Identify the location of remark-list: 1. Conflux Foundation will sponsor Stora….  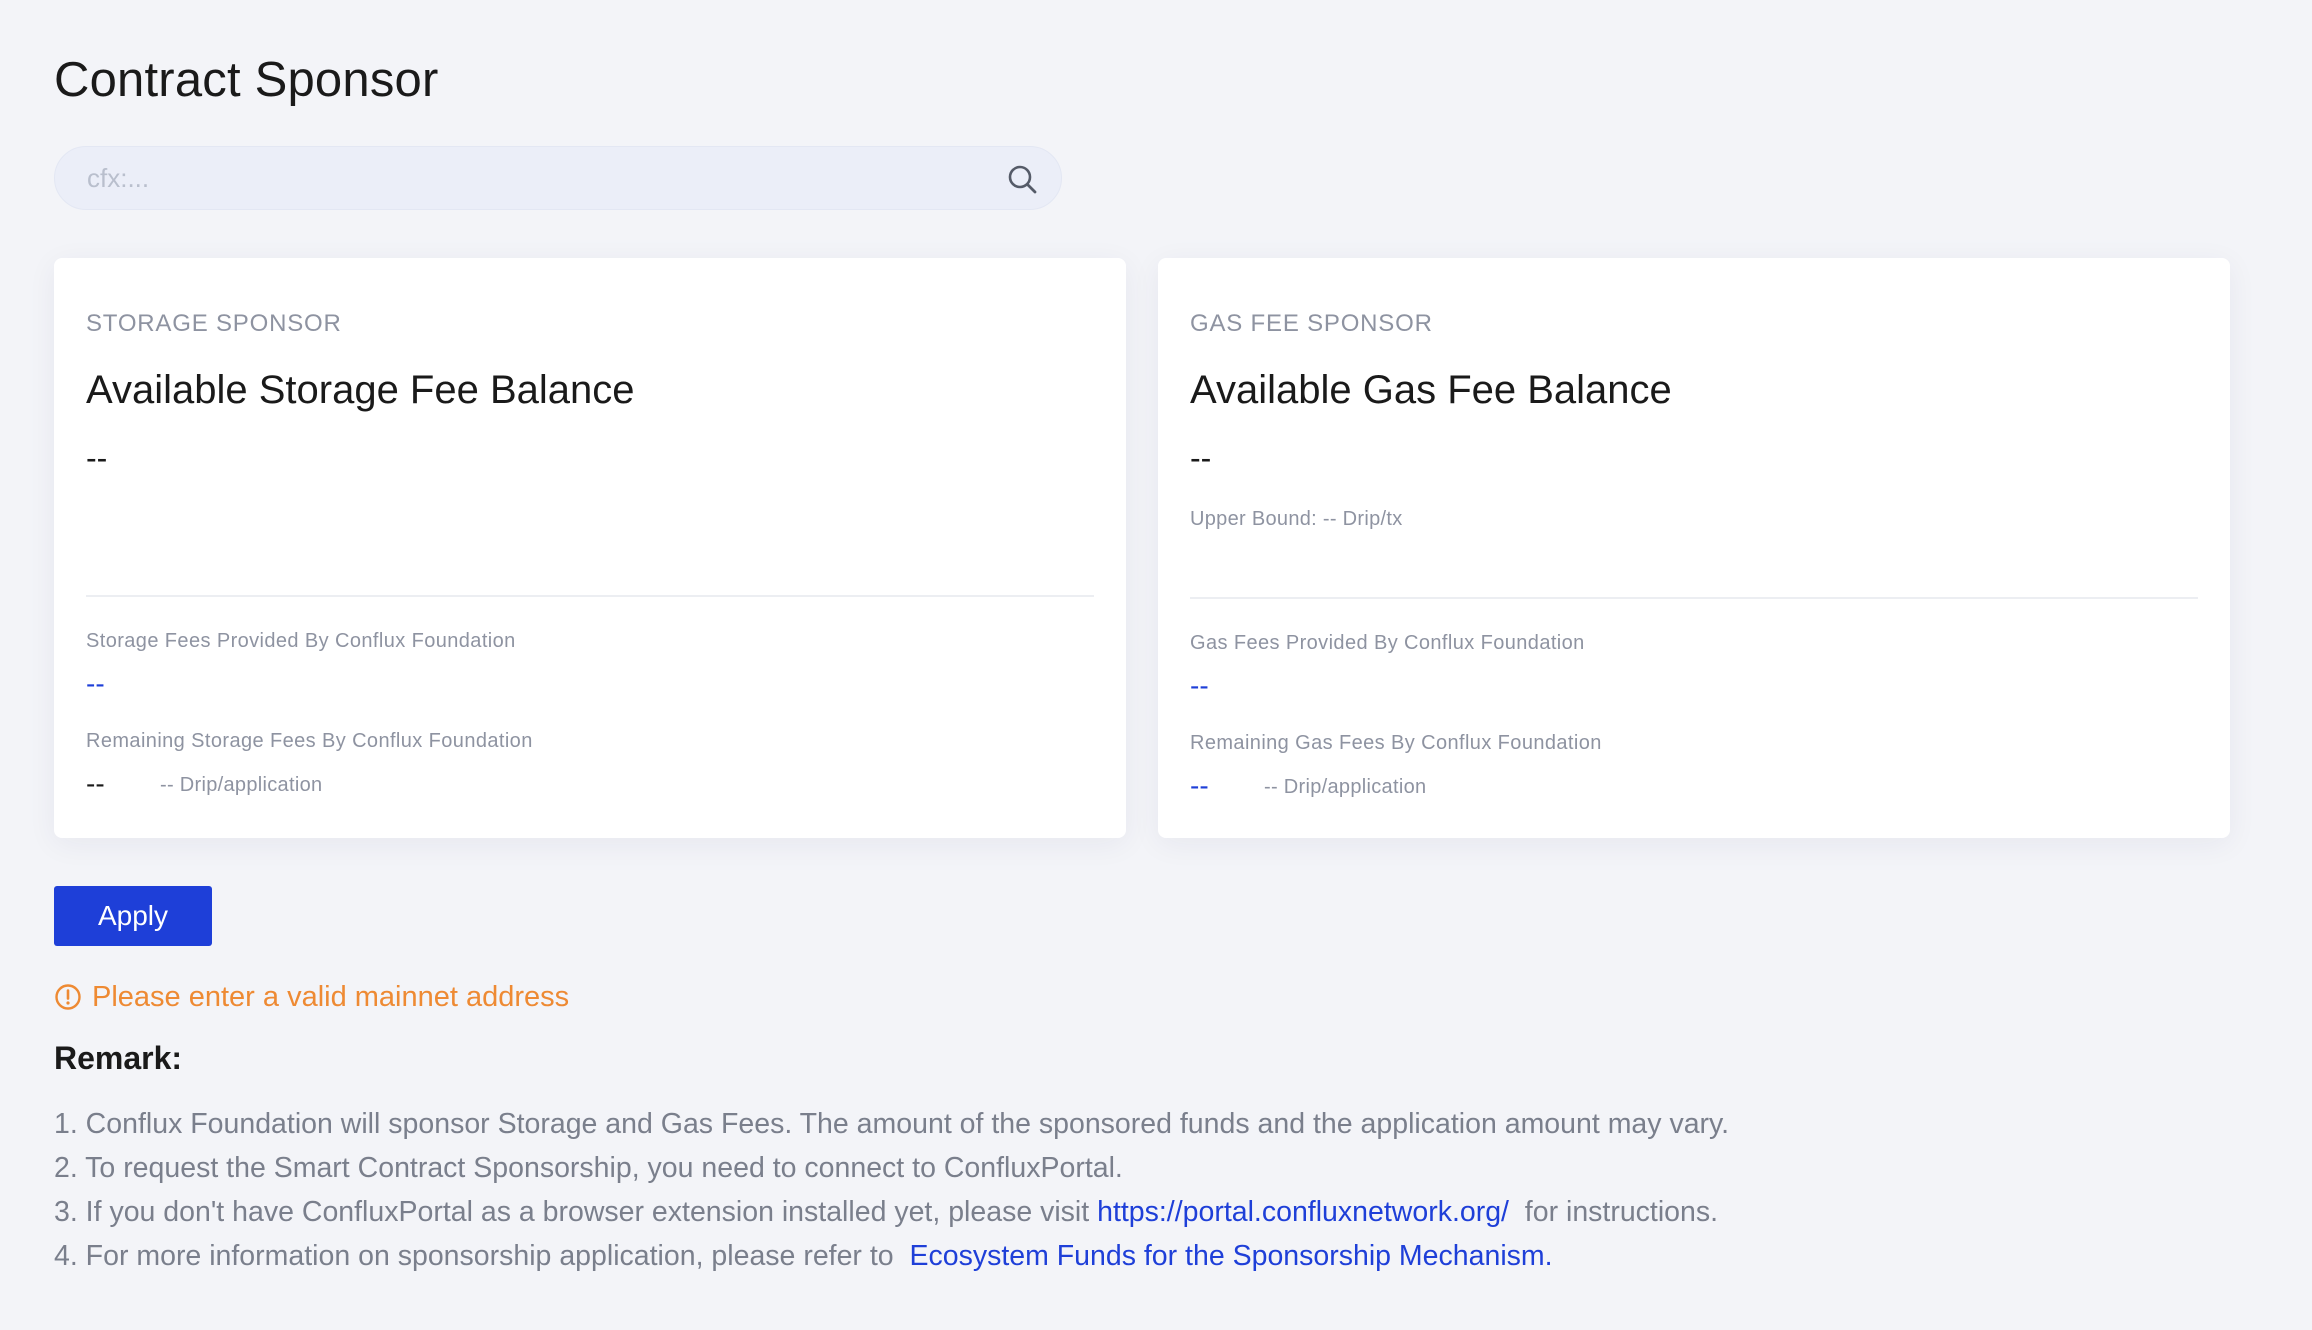
(891, 1196).